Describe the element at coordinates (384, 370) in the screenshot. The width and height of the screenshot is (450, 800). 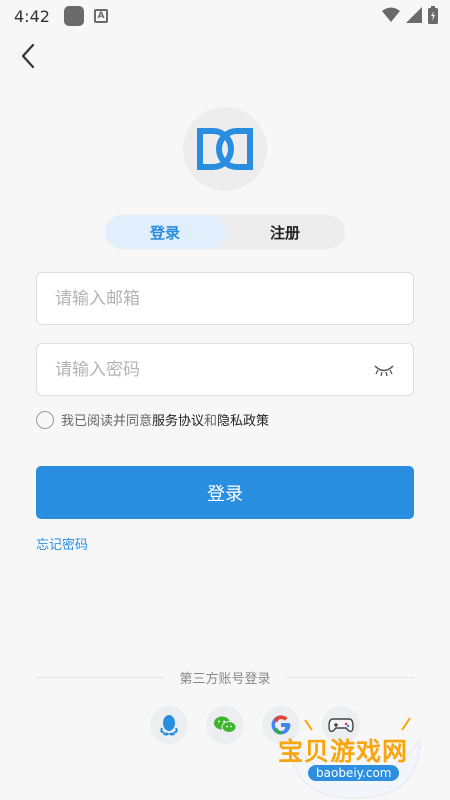
I see `eye-closed-icon` at that location.